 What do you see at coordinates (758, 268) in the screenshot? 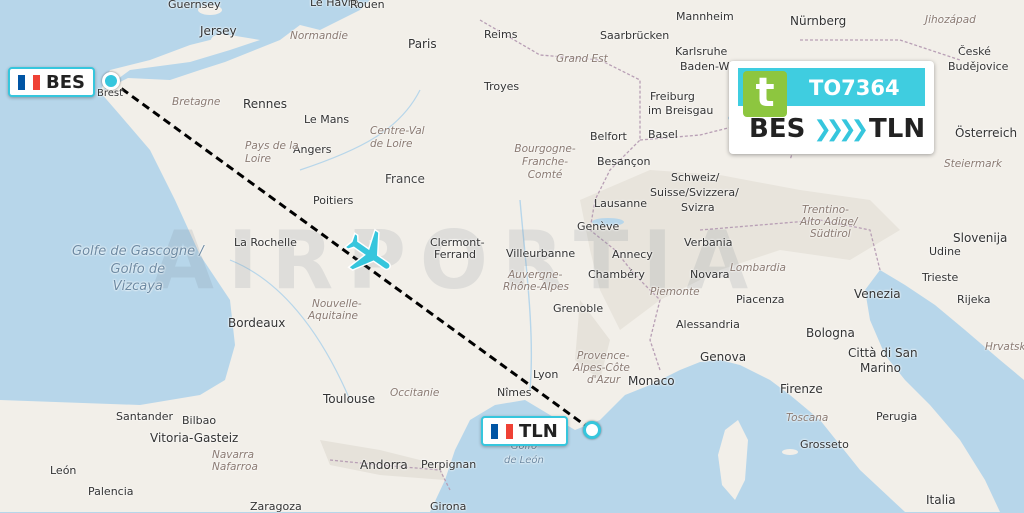
I see `region-label: Lombardia` at bounding box center [758, 268].